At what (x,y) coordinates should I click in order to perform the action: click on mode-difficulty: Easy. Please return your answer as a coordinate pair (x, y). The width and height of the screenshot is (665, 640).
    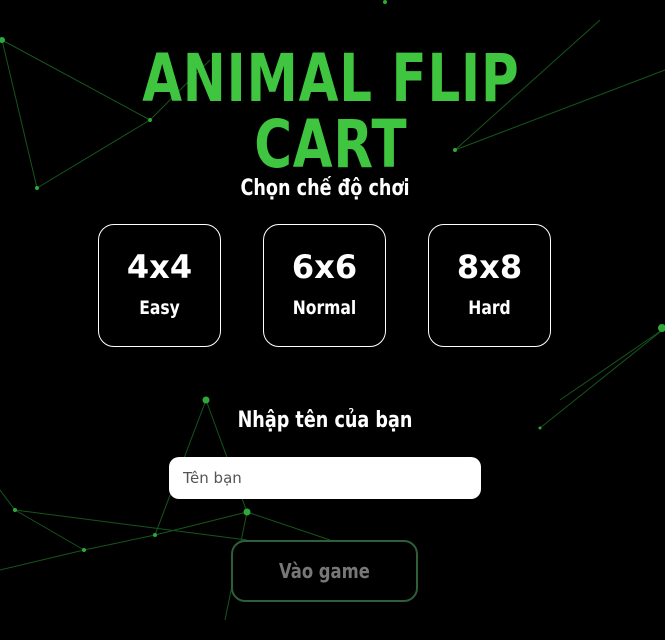
    Looking at the image, I should click on (159, 308).